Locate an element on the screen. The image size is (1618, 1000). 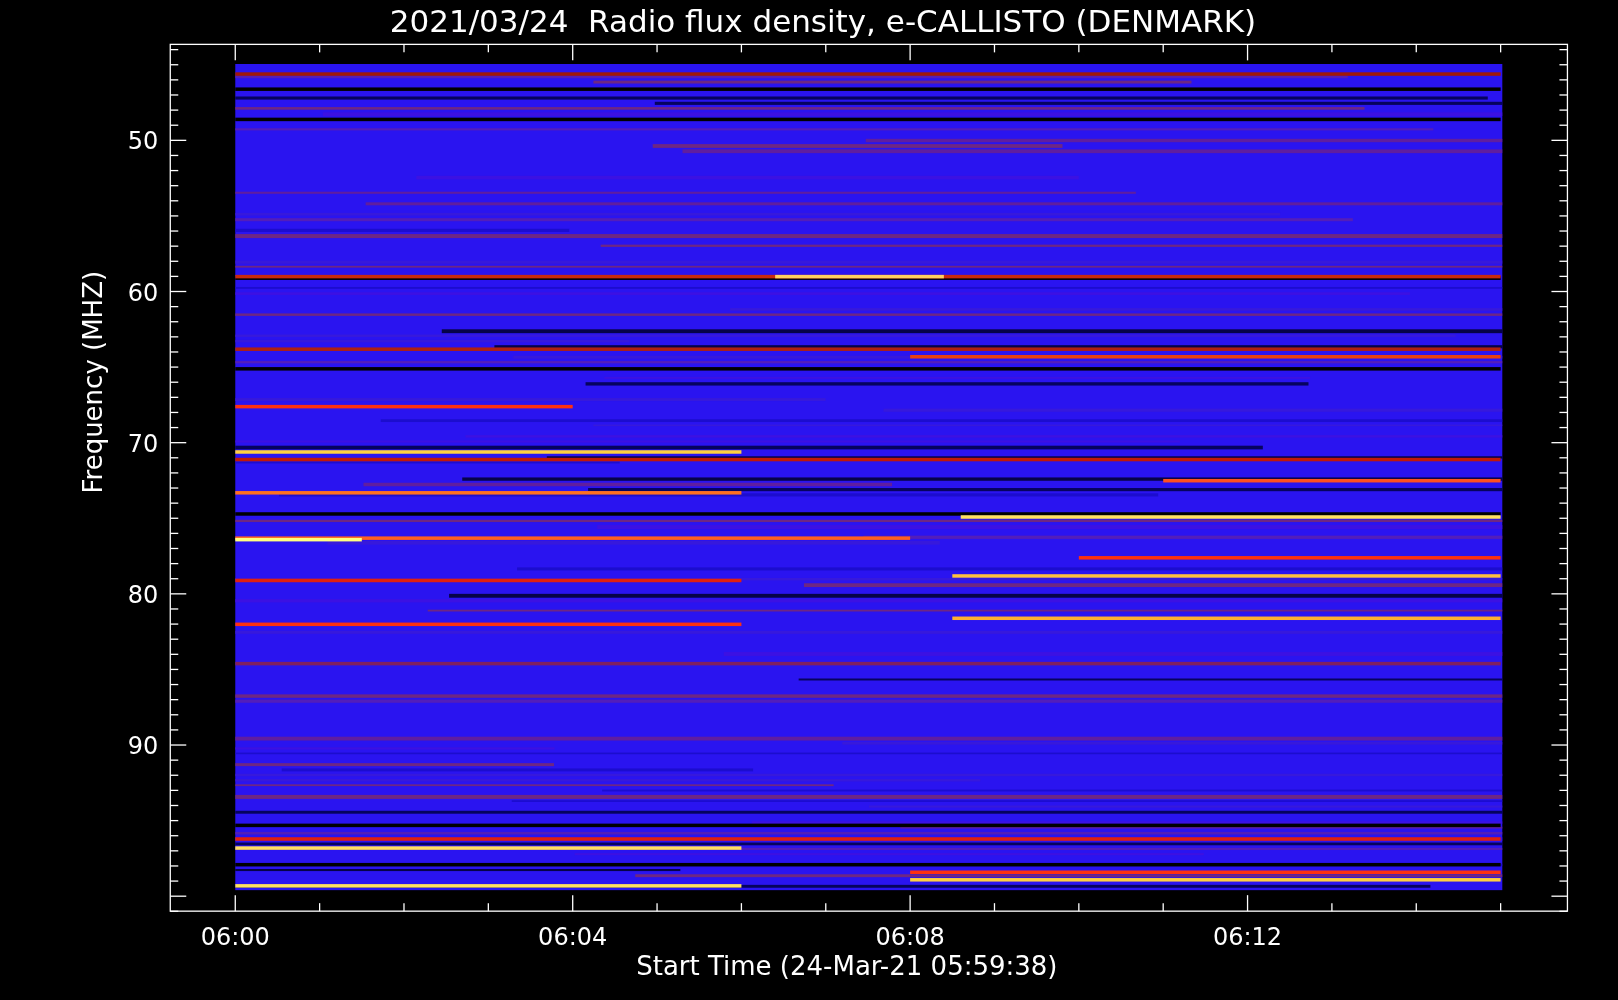
y-tick-label: 90 is located at coordinates (143, 746).